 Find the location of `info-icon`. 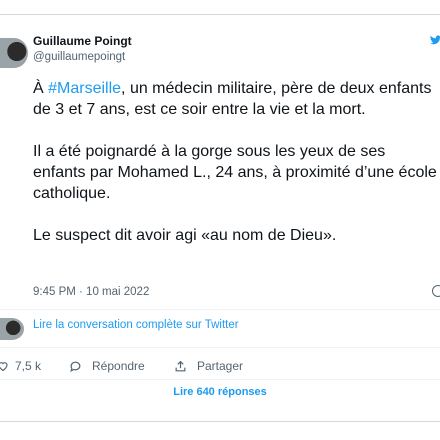

info-icon is located at coordinates (436, 291).